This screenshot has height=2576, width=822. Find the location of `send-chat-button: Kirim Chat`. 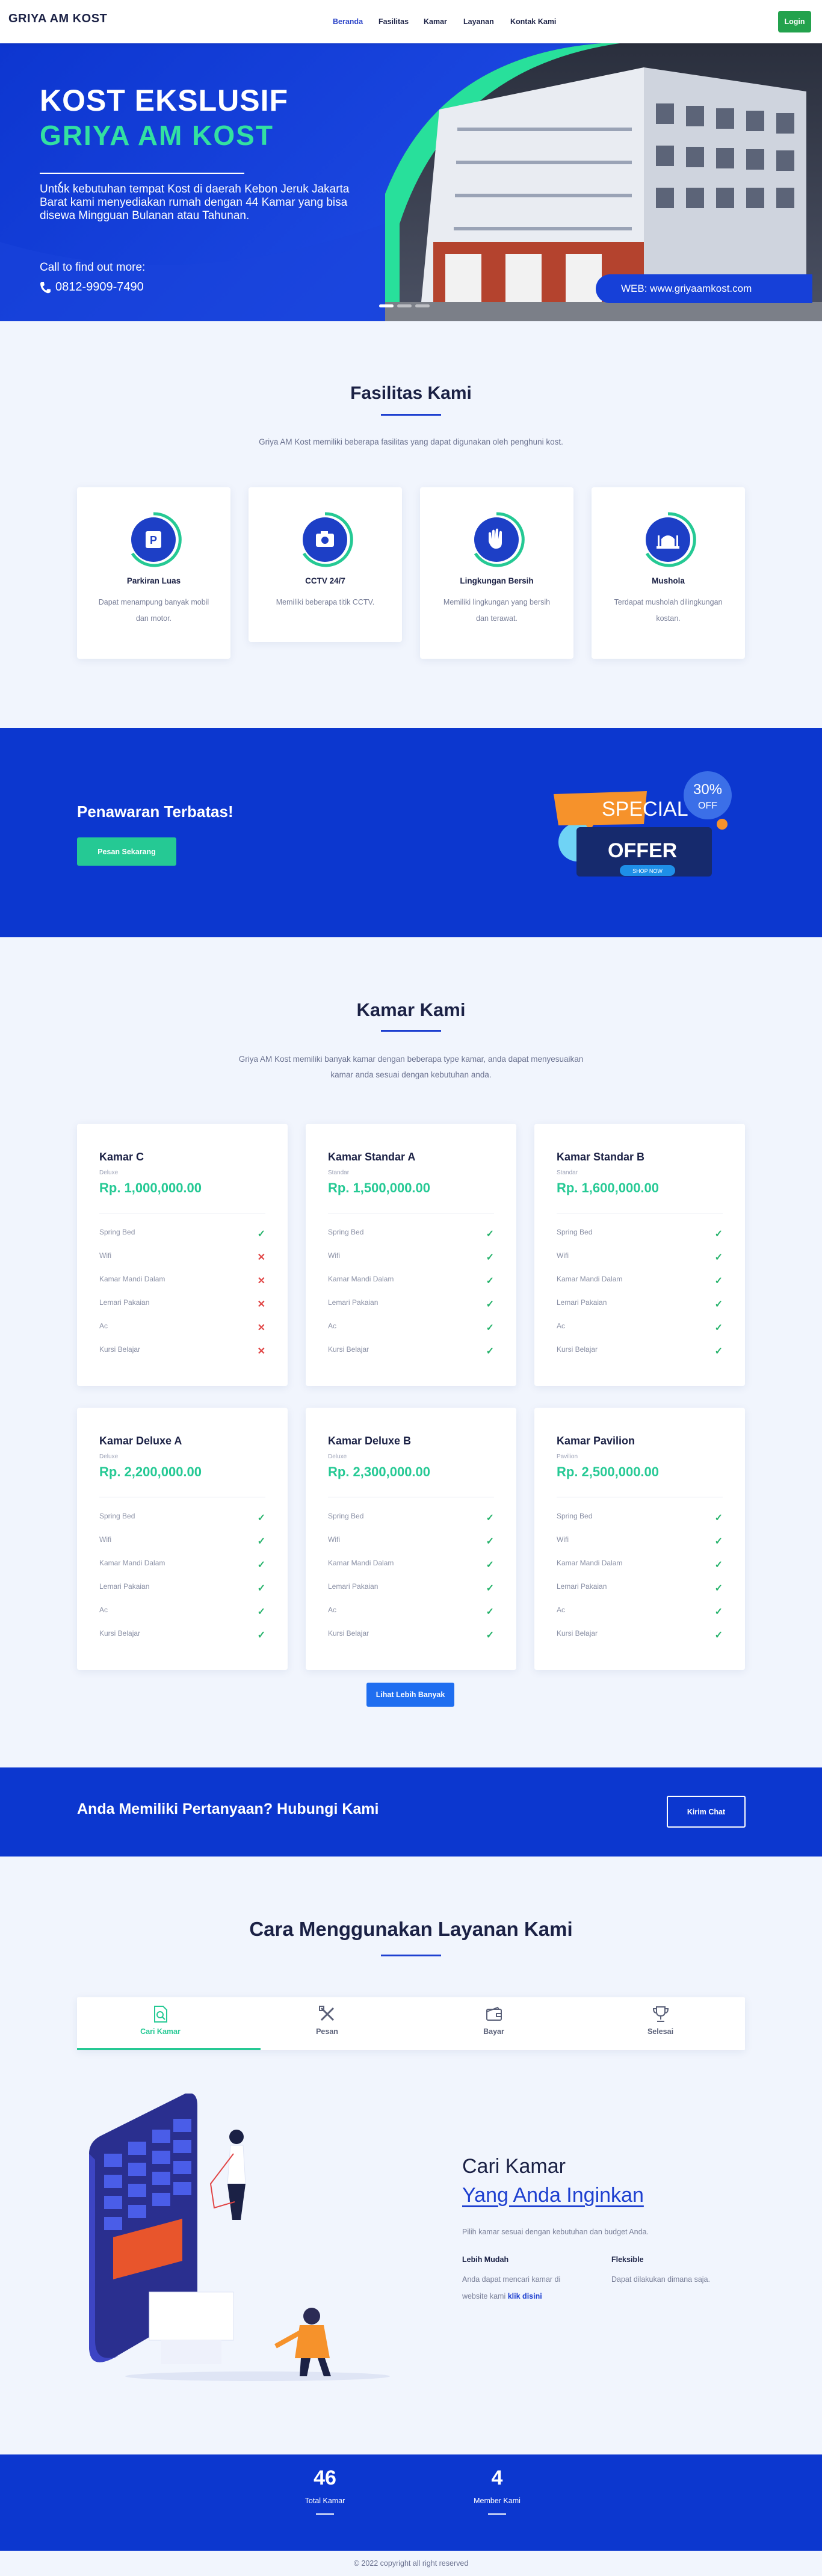

send-chat-button: Kirim Chat is located at coordinates (706, 1812).